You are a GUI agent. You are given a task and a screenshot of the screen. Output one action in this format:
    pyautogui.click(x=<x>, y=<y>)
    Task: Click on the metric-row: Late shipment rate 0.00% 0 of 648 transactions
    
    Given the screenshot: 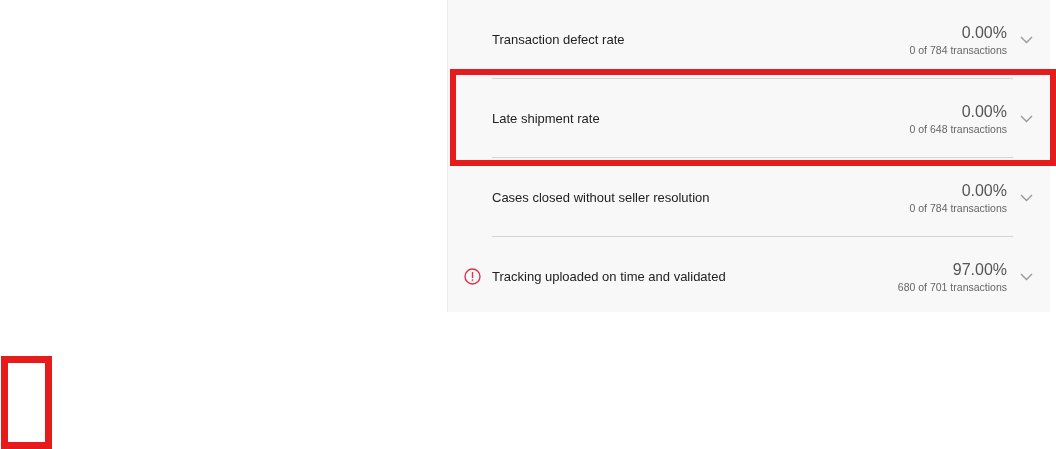 What is the action you would take?
    pyautogui.click(x=749, y=118)
    